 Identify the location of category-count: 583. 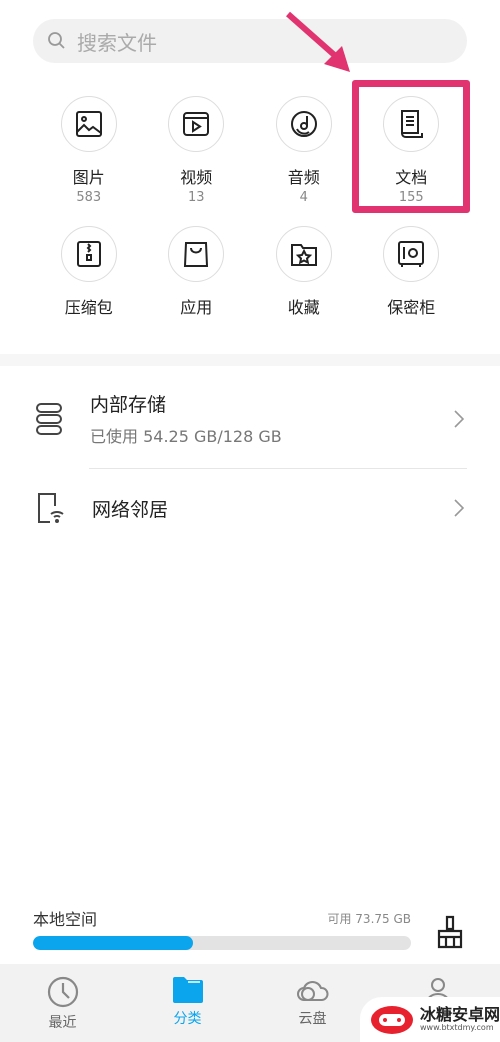
(89, 197).